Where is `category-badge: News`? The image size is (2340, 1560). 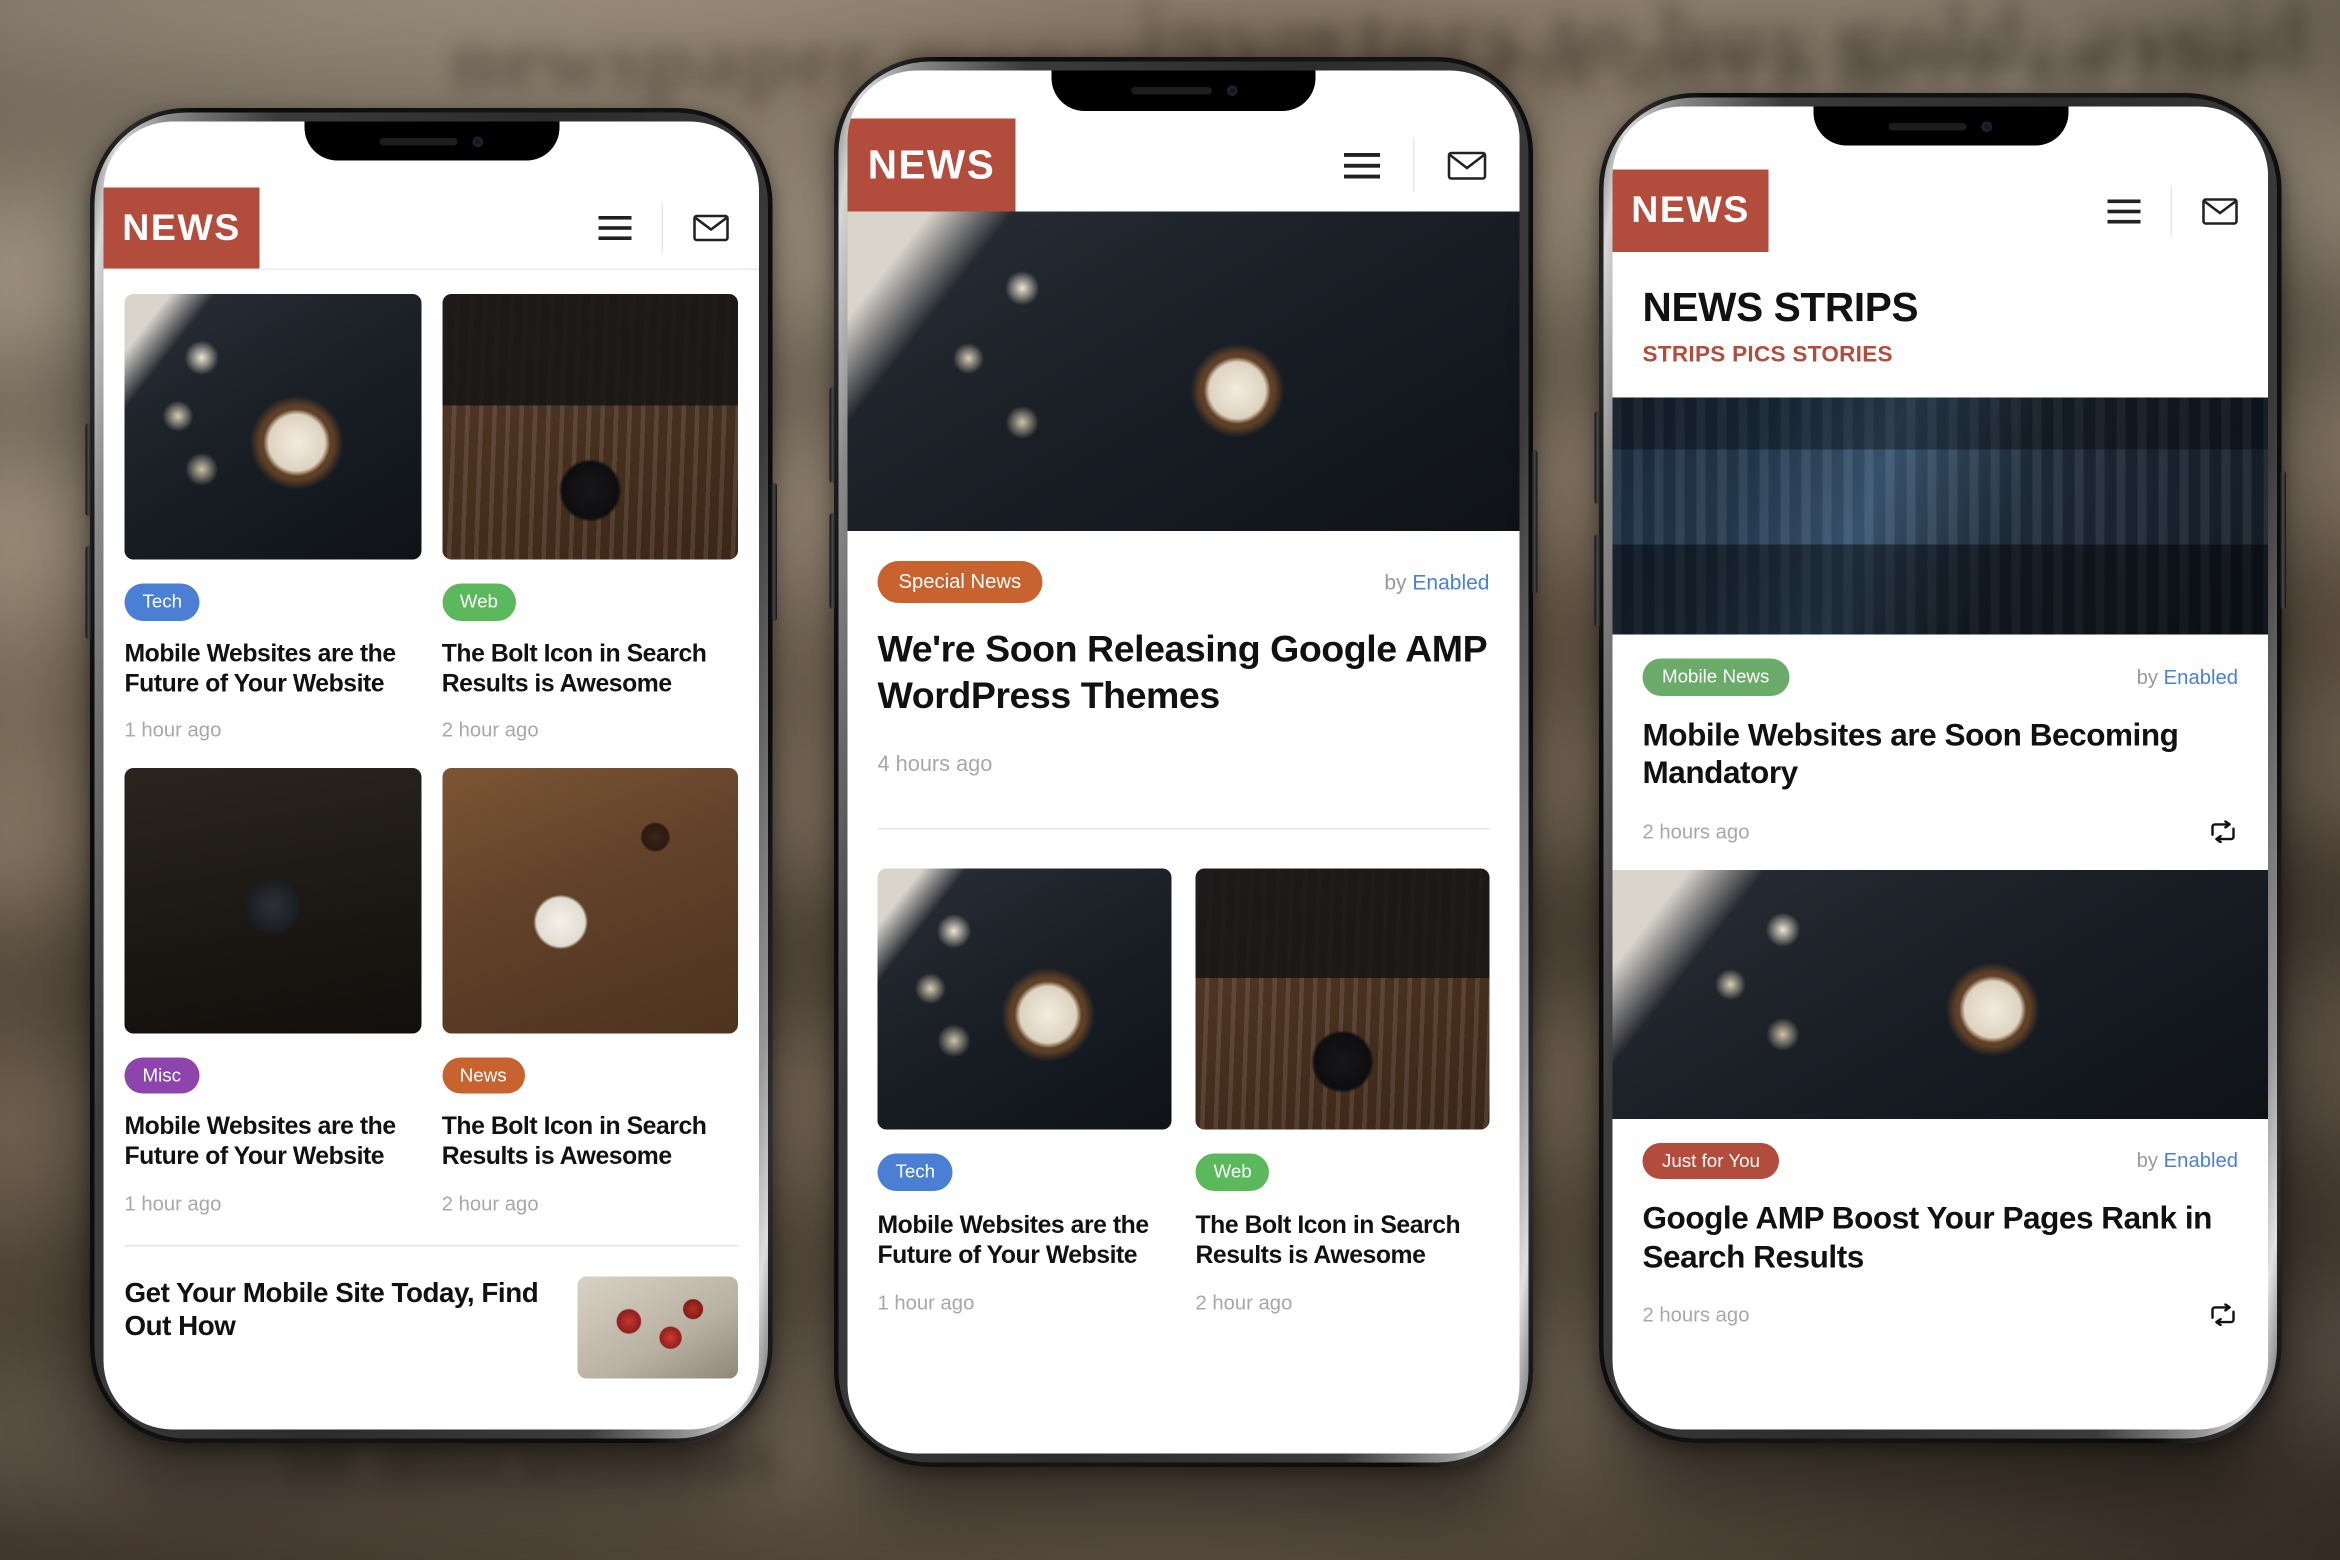
category-badge: News is located at coordinates (483, 1075).